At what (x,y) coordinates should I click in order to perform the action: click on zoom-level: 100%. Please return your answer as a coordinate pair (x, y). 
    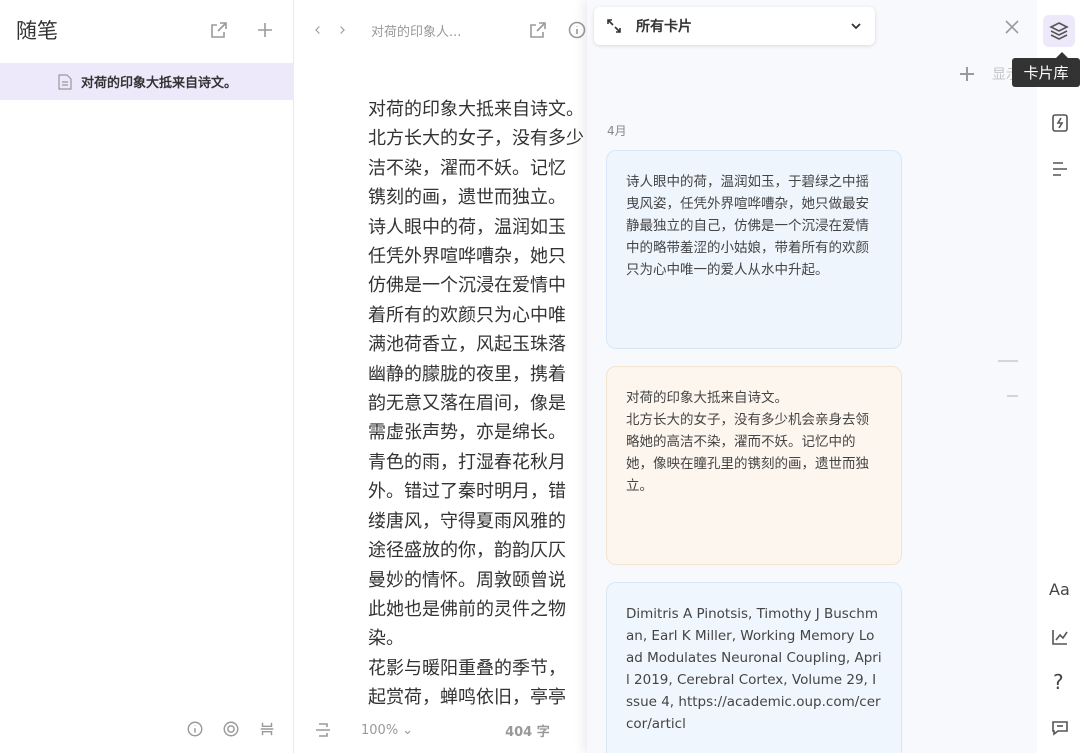
    Looking at the image, I should click on (379, 730).